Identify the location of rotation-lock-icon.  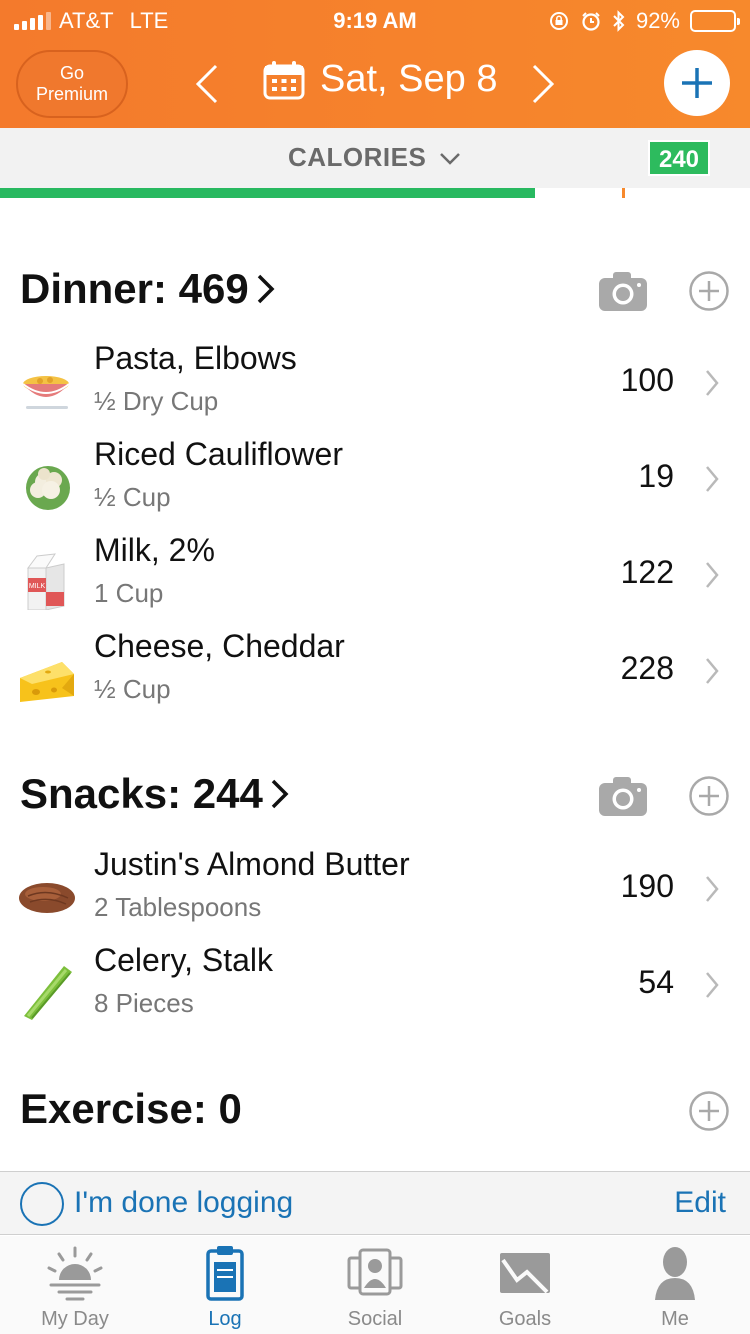
(558, 21).